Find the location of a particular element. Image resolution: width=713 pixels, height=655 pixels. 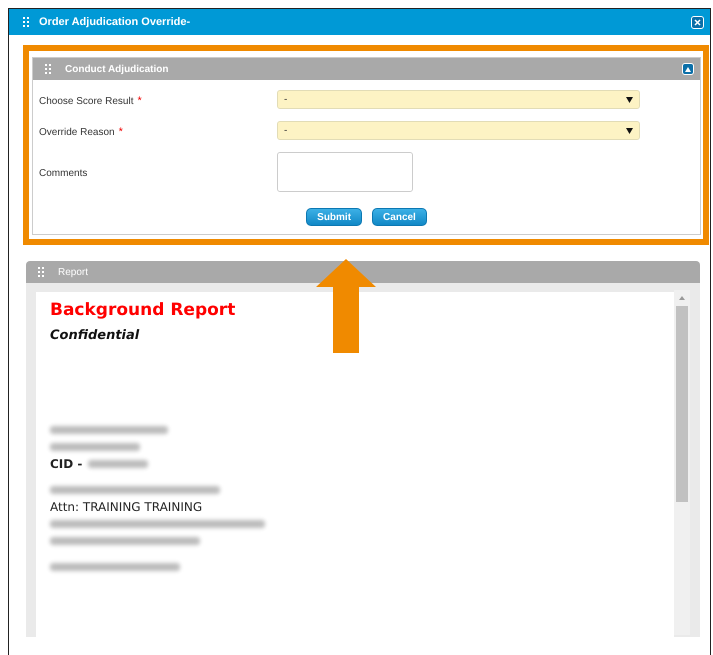

field-label: Comments is located at coordinates (63, 173).